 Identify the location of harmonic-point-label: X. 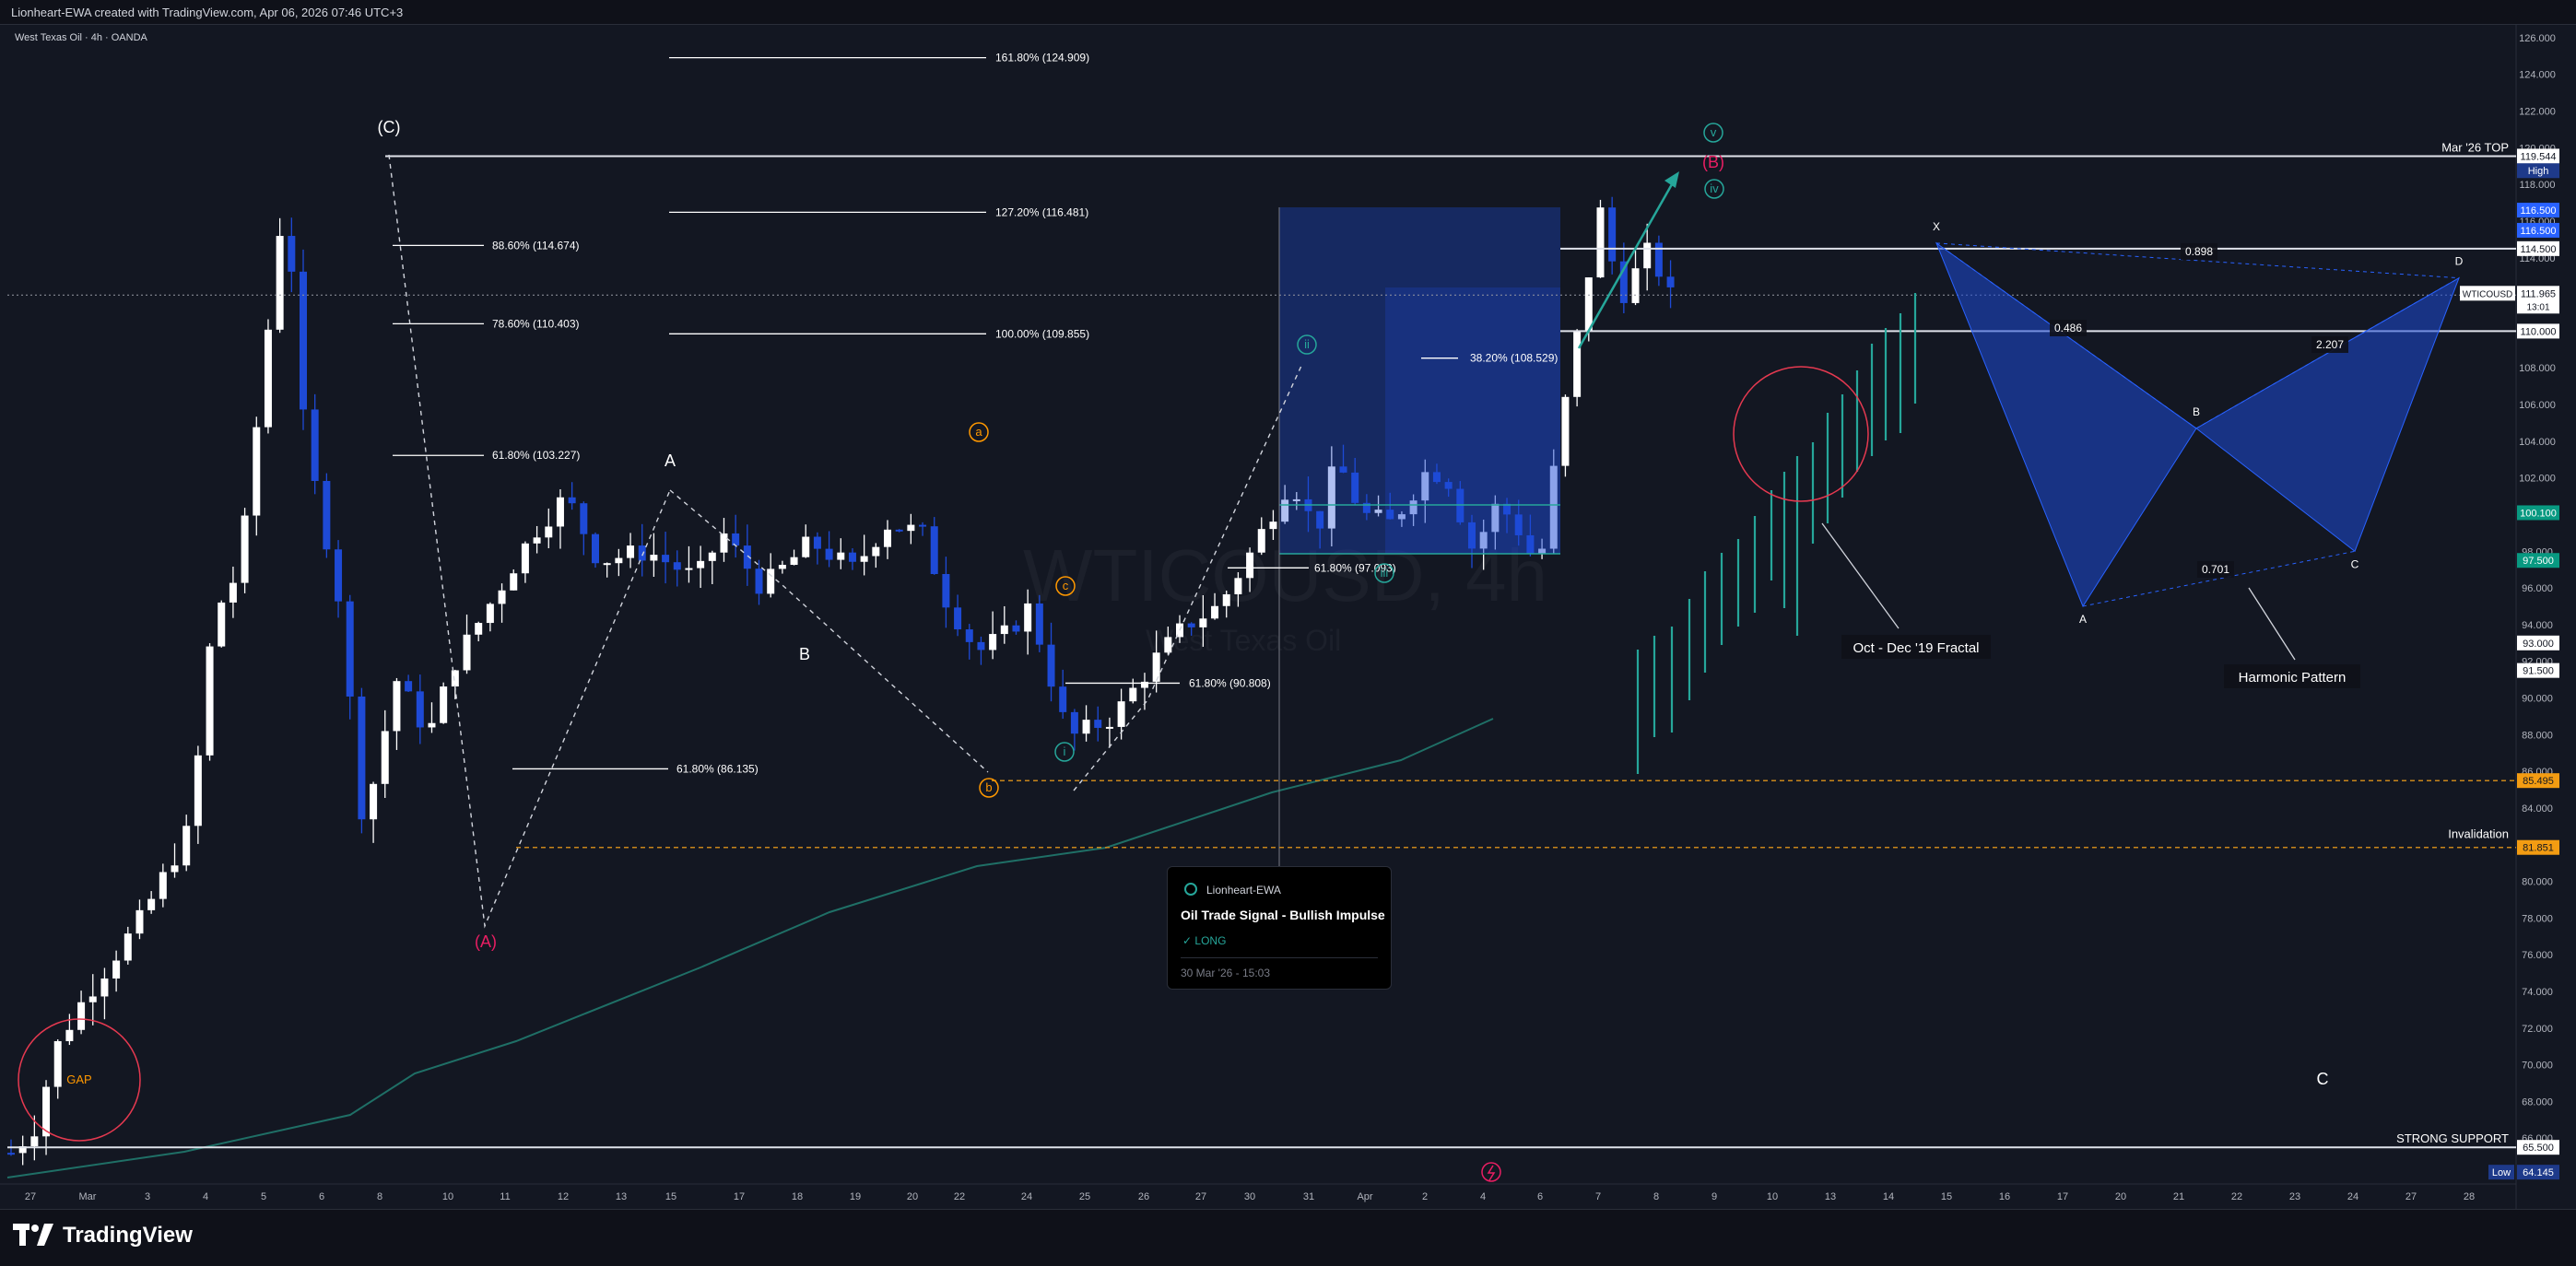
(1936, 226).